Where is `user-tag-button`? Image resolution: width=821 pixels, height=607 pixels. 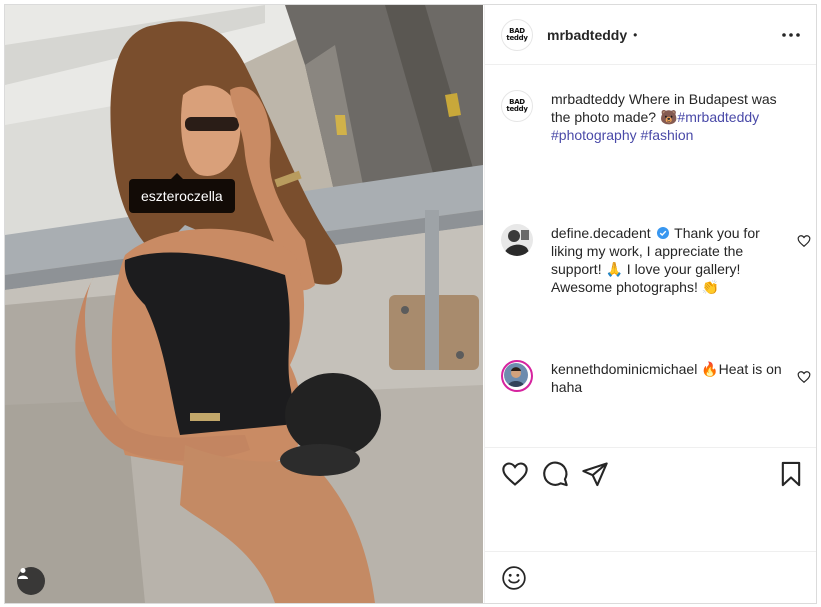 user-tag-button is located at coordinates (31, 581).